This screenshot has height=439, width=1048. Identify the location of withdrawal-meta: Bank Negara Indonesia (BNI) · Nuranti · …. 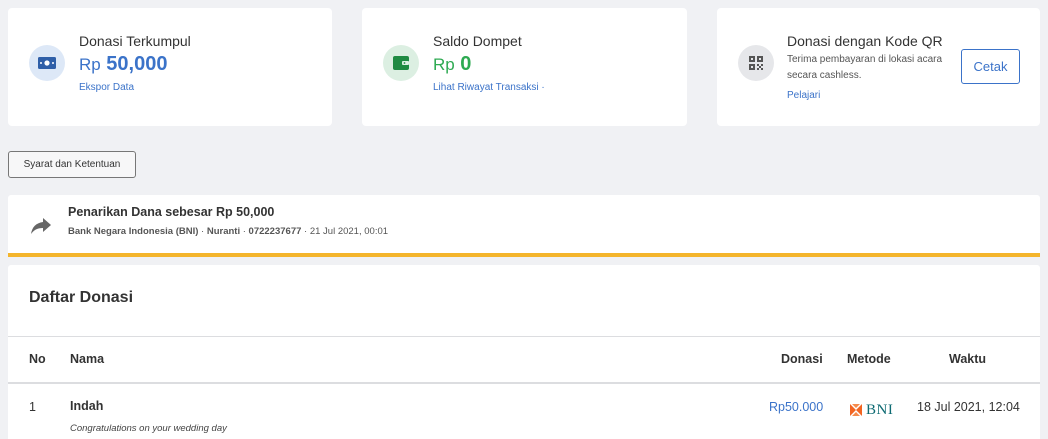
(228, 231).